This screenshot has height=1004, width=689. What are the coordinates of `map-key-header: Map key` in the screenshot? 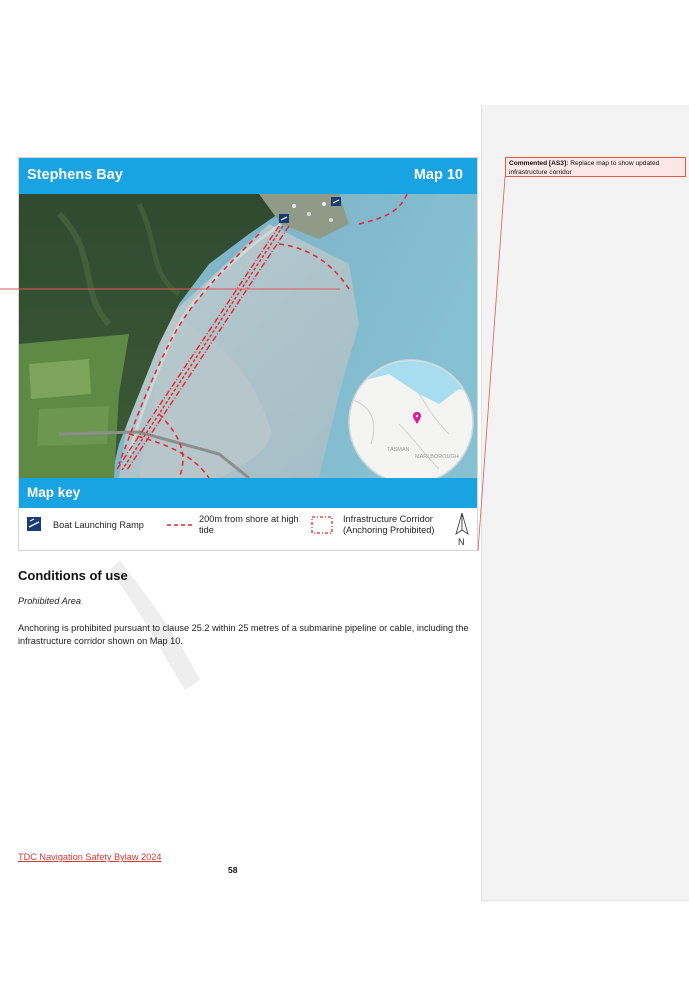 It's located at (248, 493).